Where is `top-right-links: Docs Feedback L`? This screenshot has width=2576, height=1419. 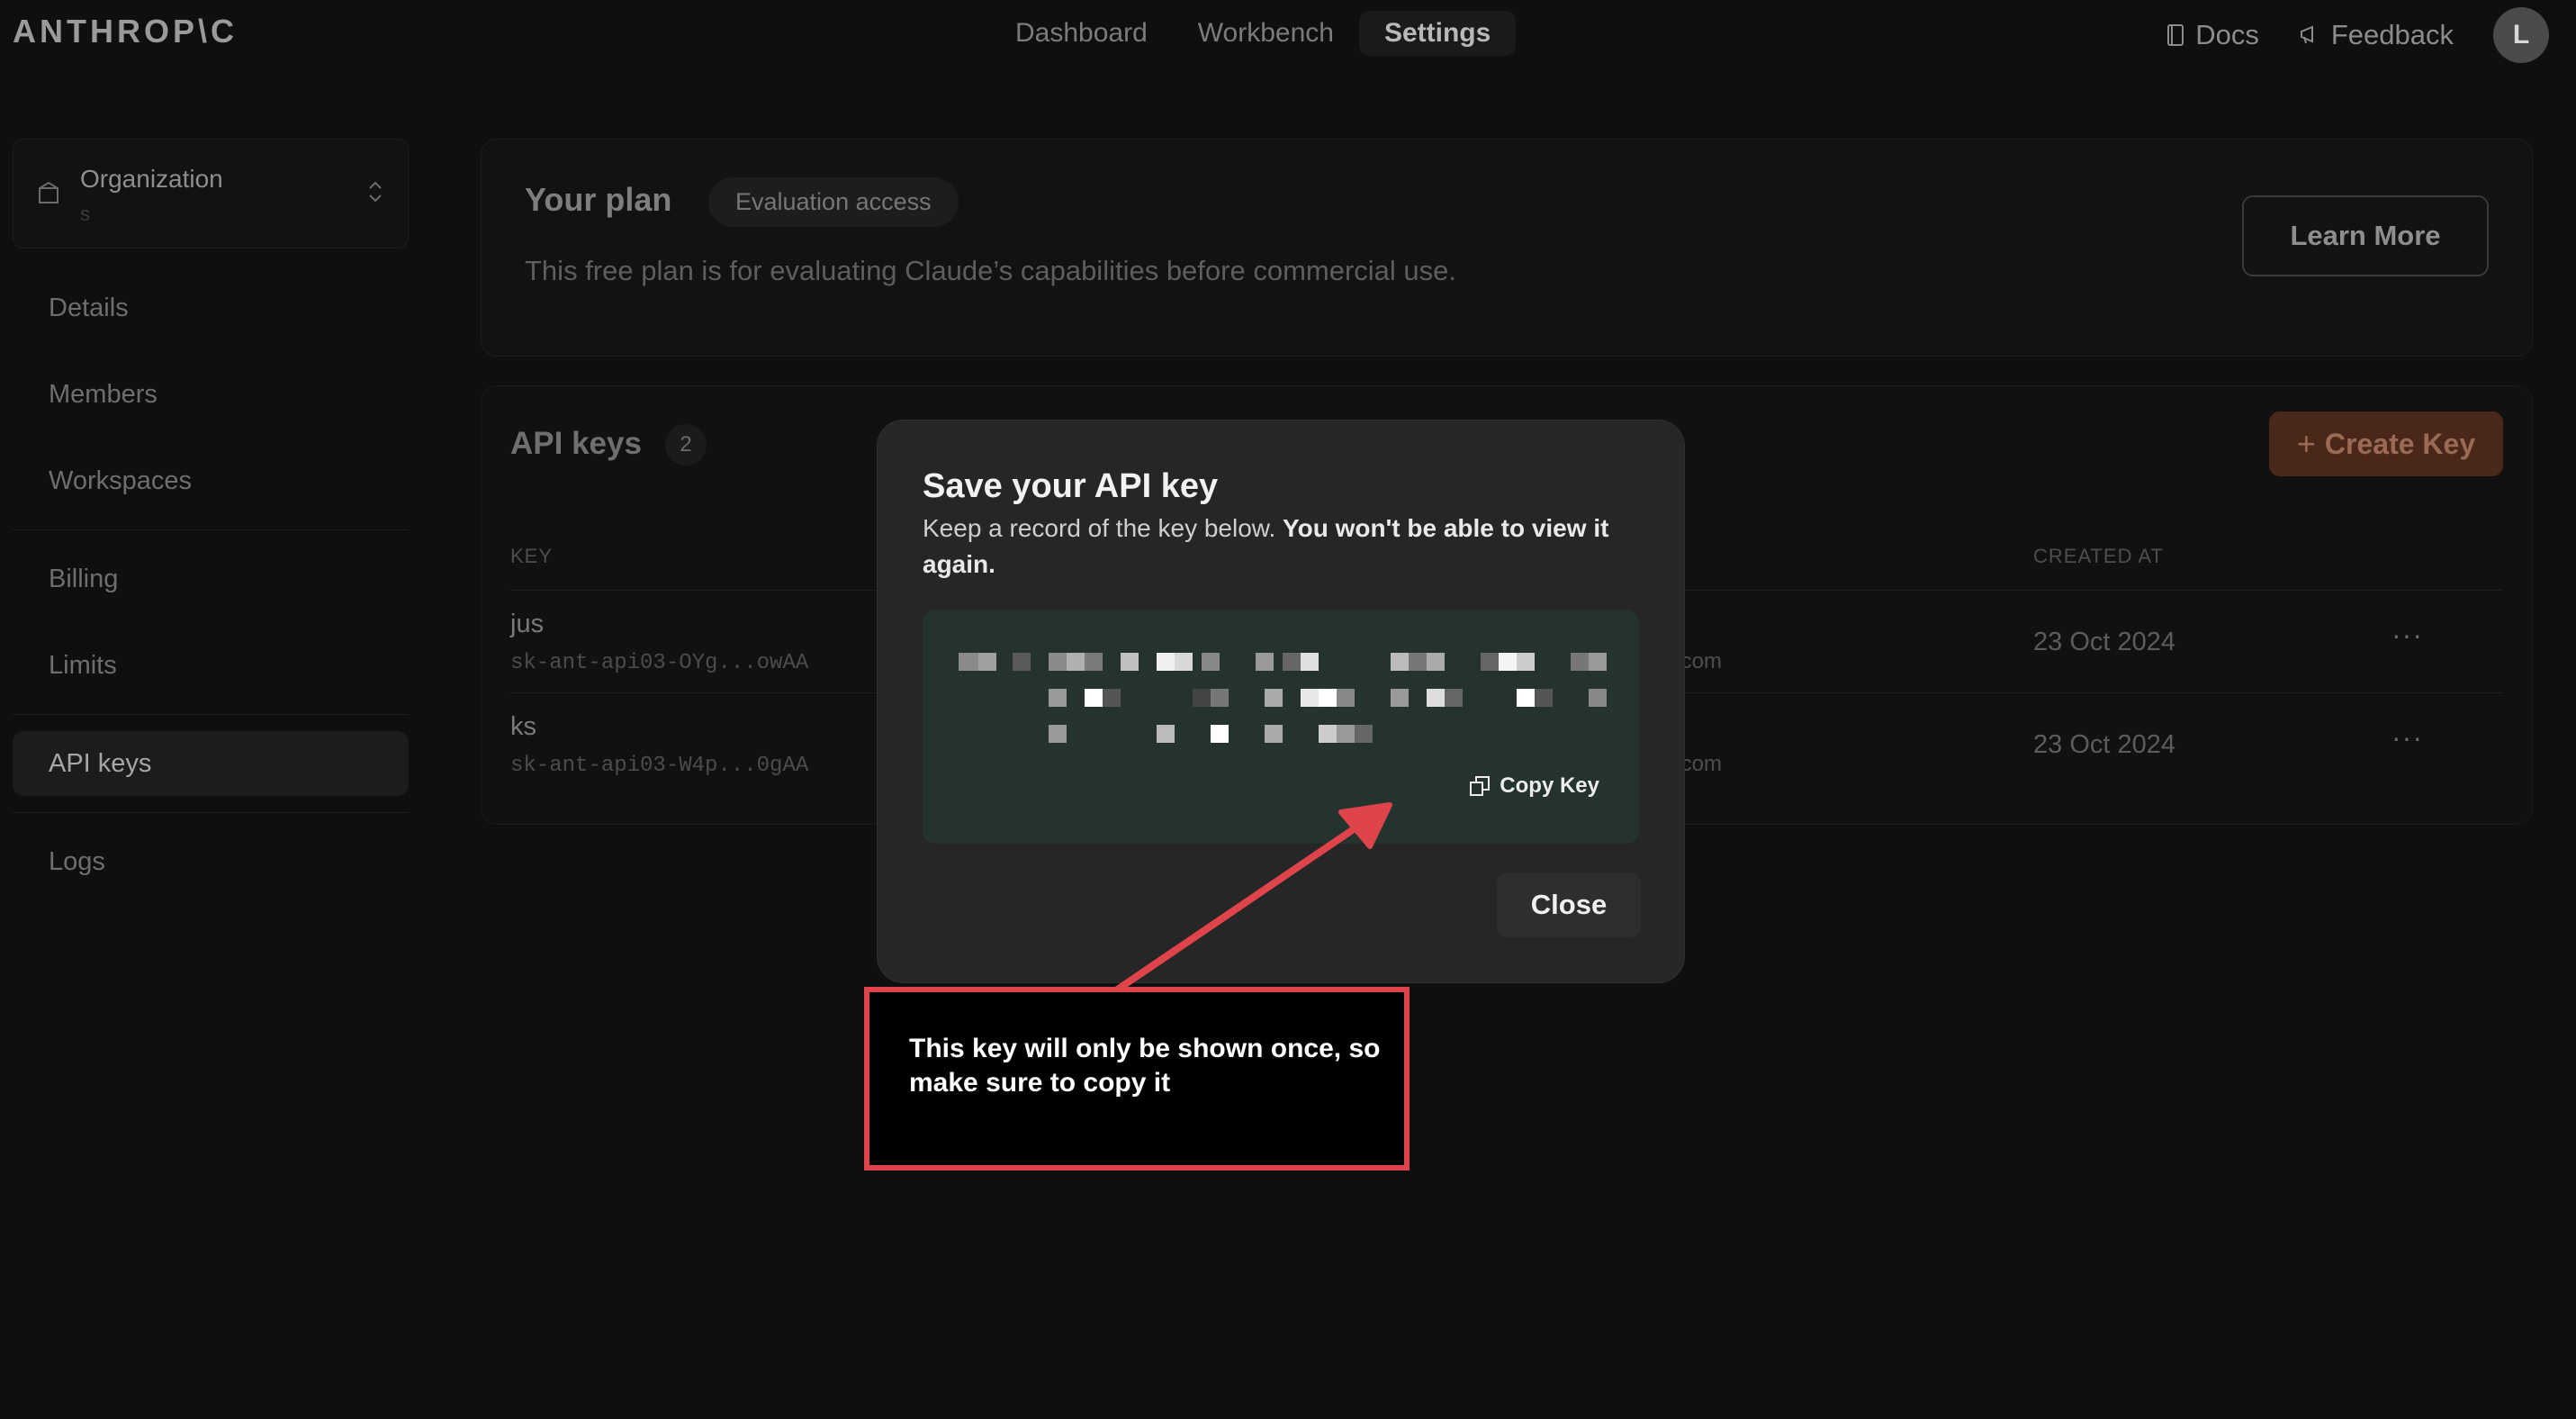
top-right-links: Docs Feedback L is located at coordinates (2357, 35).